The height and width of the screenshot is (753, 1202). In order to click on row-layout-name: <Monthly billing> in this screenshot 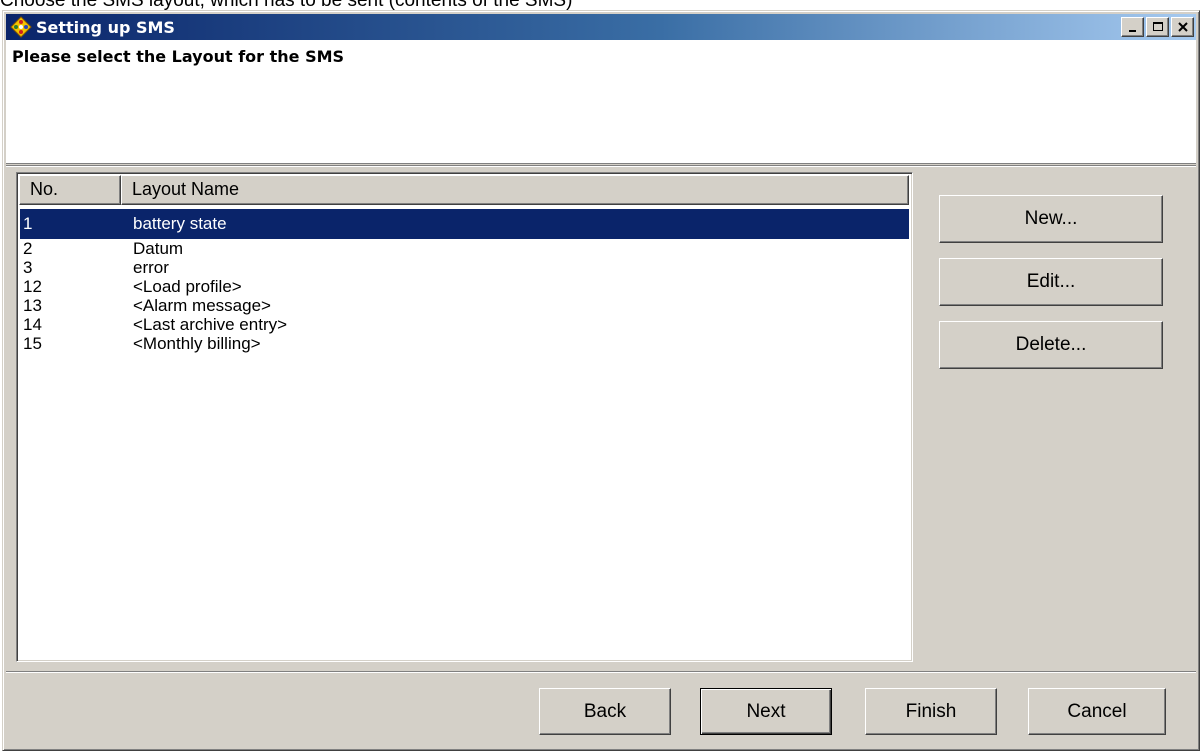, I will do `click(197, 343)`.